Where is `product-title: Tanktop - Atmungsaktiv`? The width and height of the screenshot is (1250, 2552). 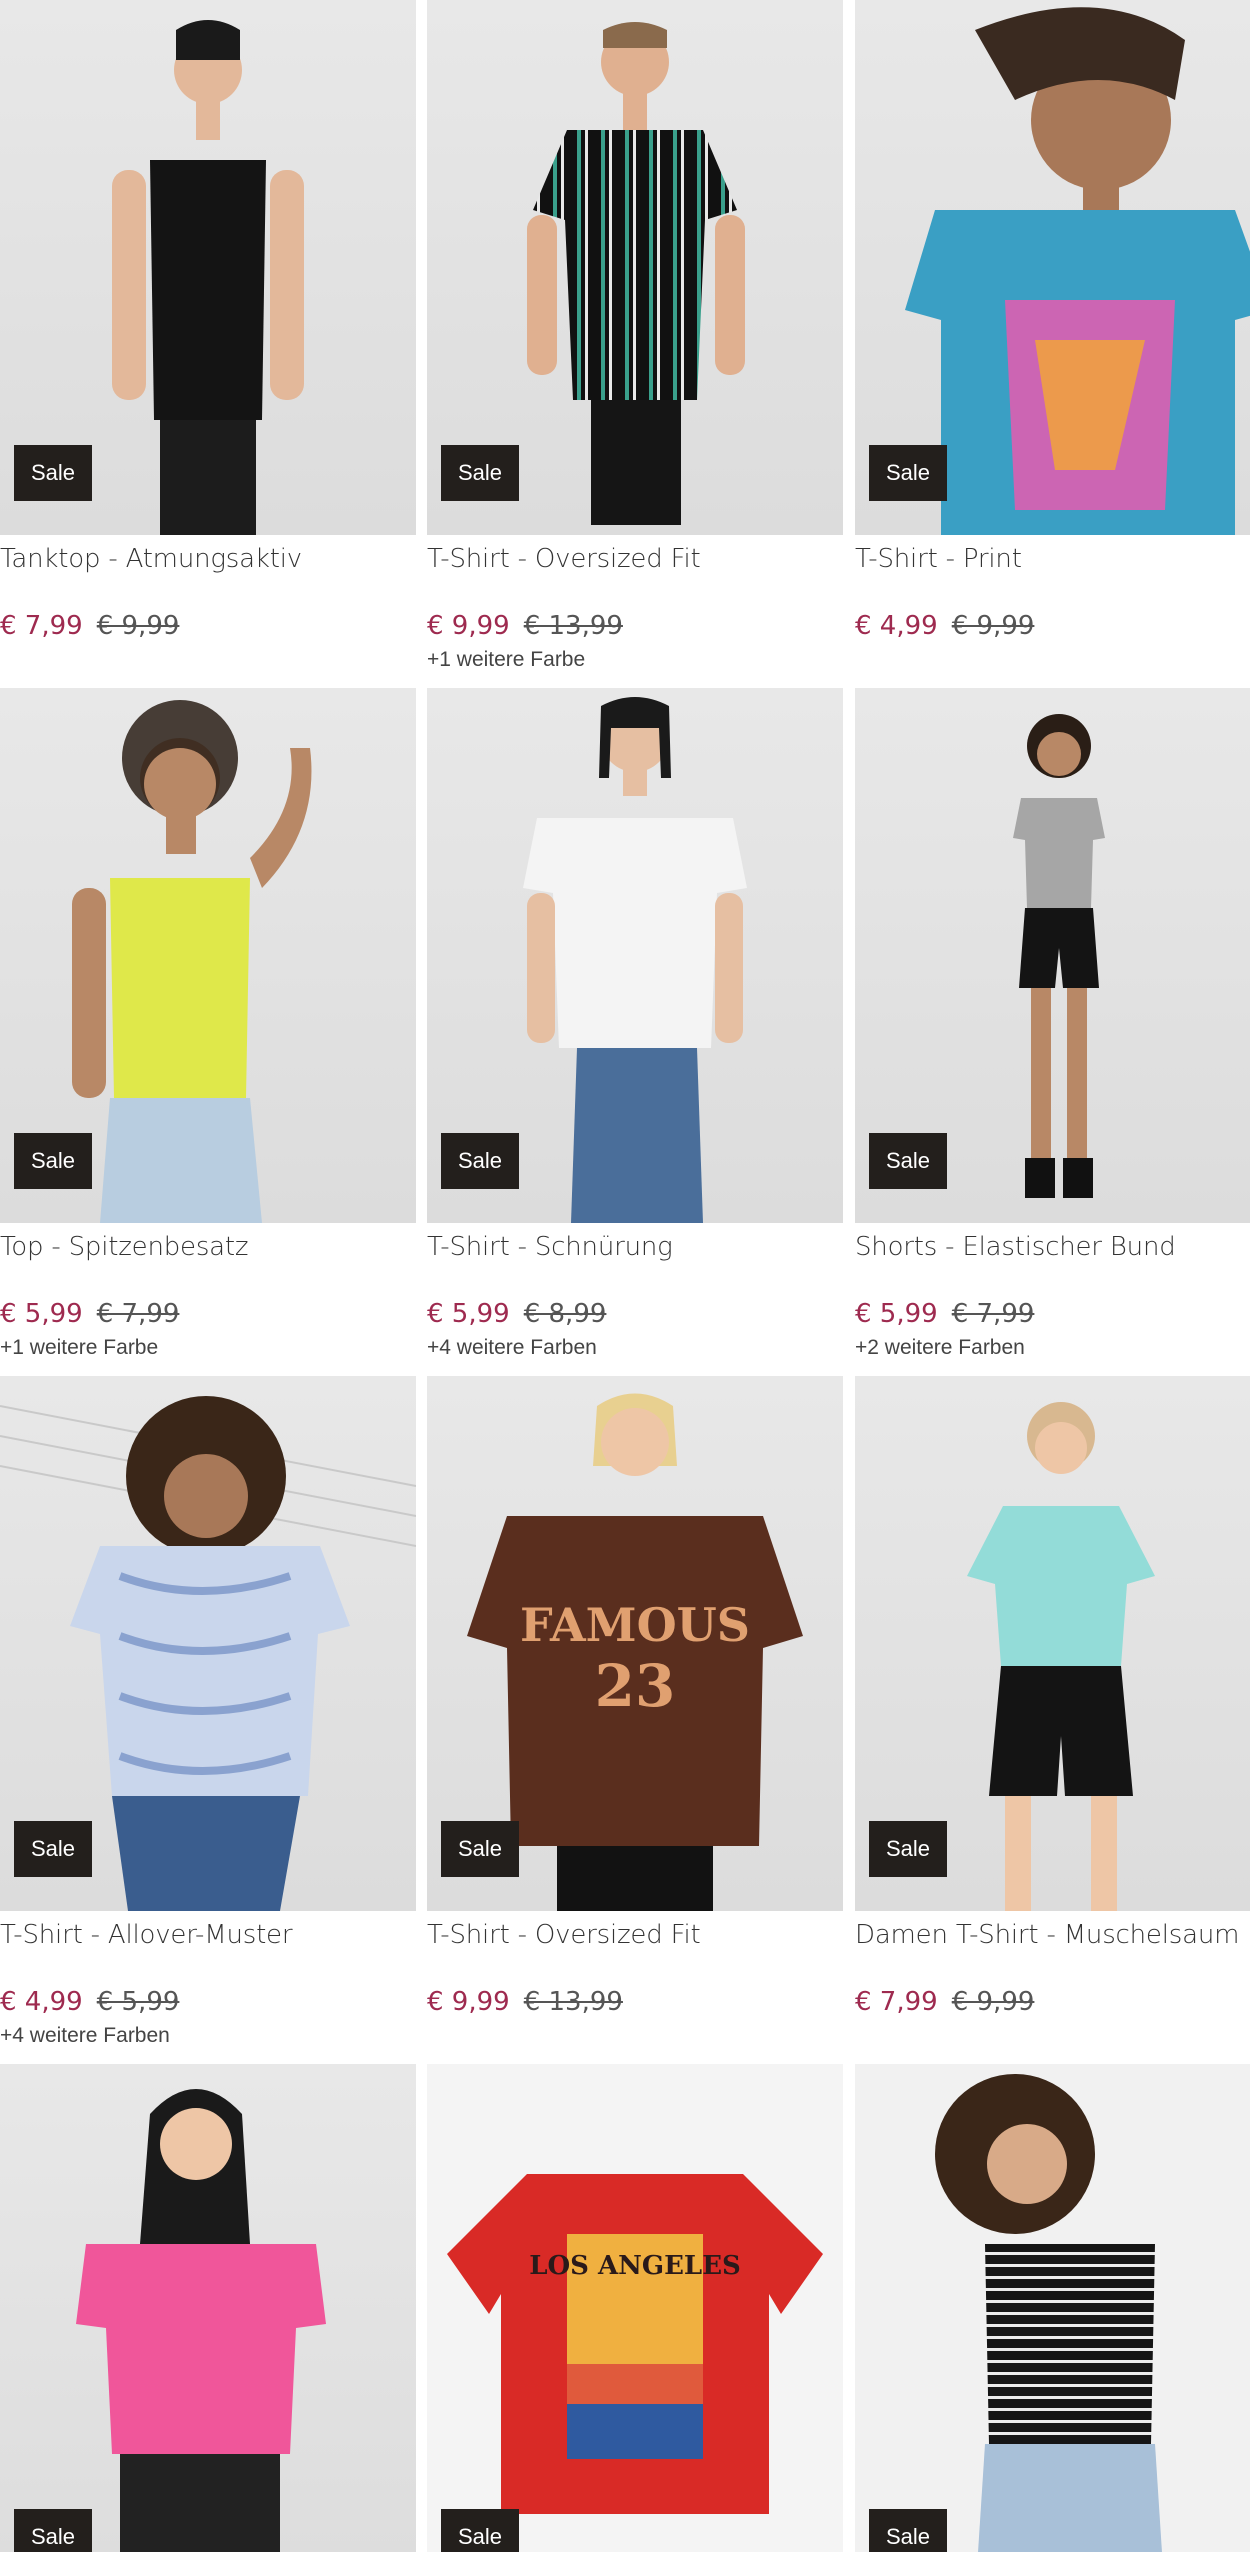 product-title: Tanktop - Atmungsaktiv is located at coordinates (208, 561).